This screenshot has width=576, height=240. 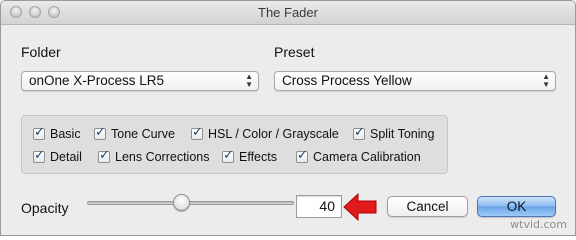 I want to click on opacity-slider-thumb, so click(x=181, y=202).